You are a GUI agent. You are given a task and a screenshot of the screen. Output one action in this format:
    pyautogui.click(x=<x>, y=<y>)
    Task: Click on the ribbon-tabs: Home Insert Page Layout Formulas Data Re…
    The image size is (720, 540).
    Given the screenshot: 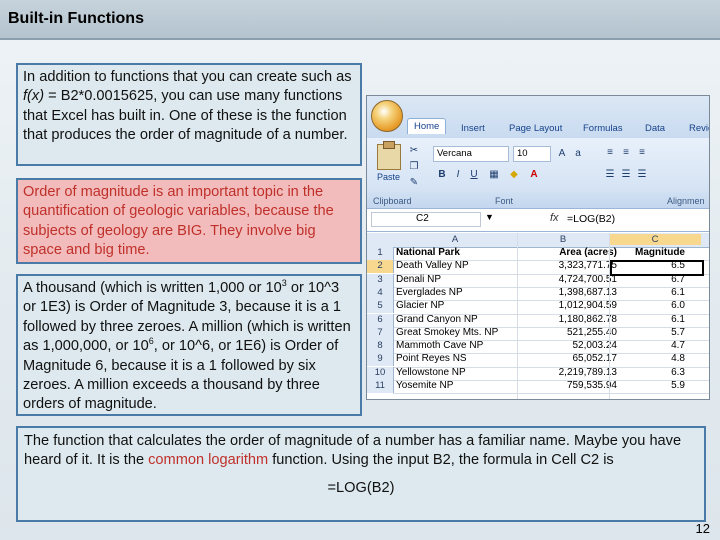 What is the action you would take?
    pyautogui.click(x=538, y=117)
    